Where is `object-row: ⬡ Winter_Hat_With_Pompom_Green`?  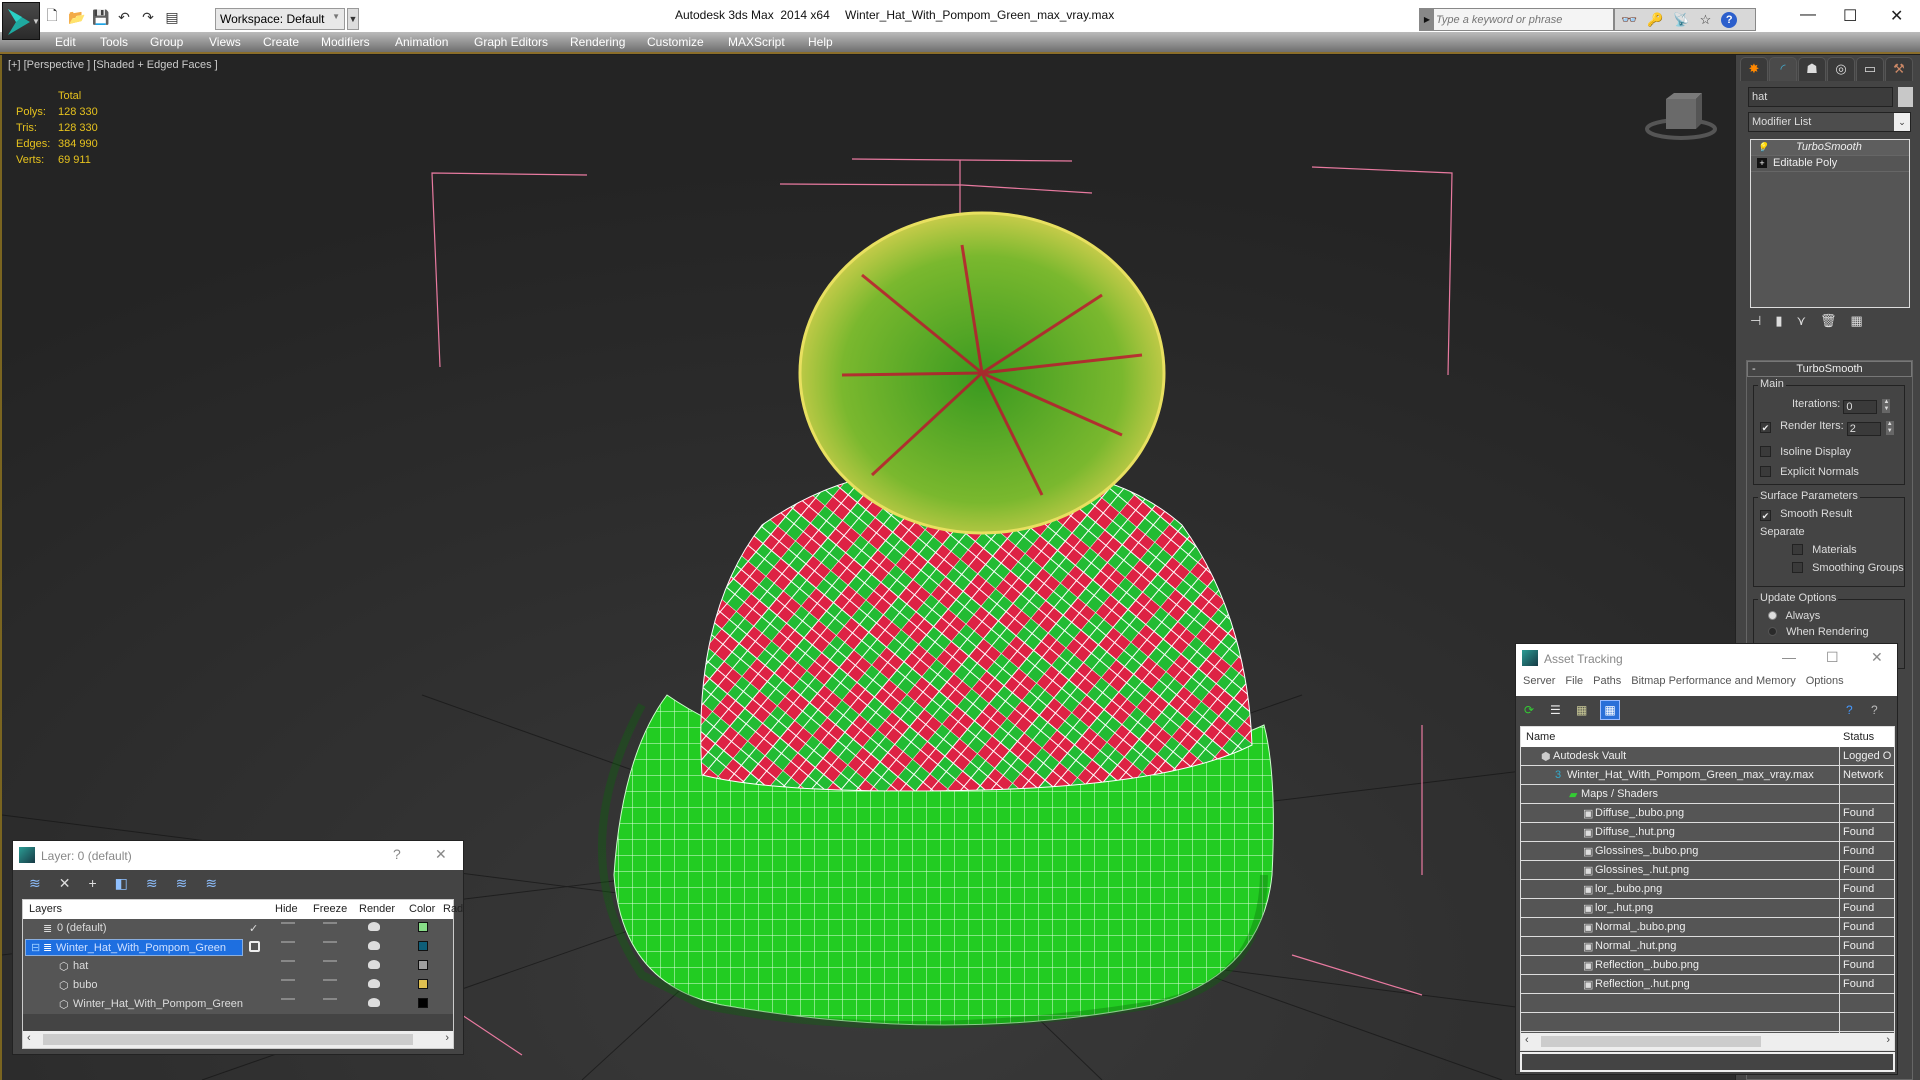 object-row: ⬡ Winter_Hat_With_Pompom_Green is located at coordinates (238, 1004).